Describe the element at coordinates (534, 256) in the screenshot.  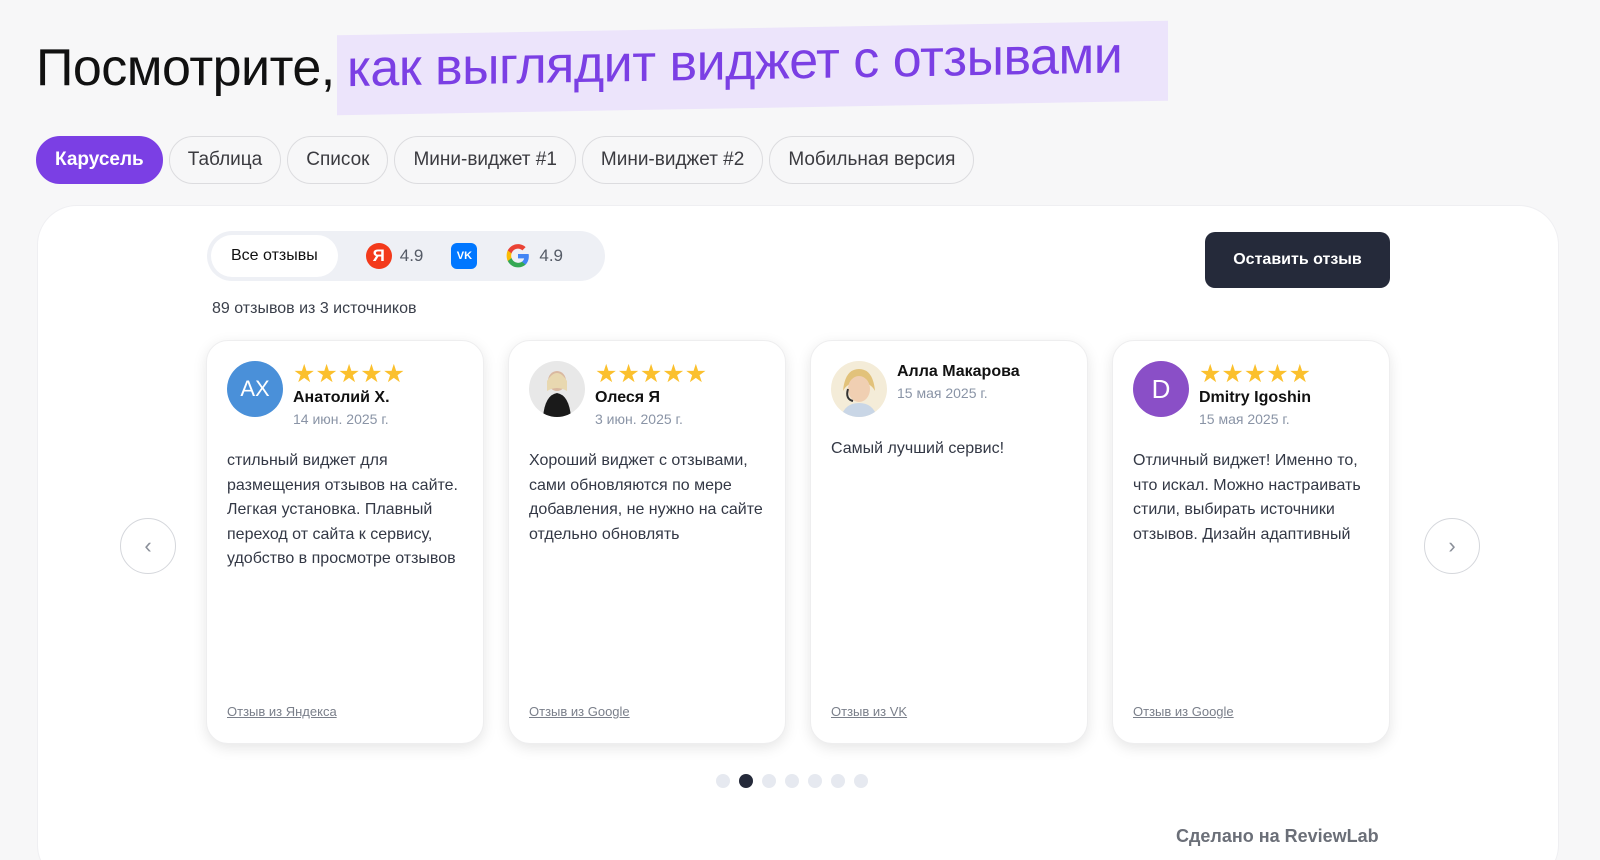
I see `filter-google: 4.9` at that location.